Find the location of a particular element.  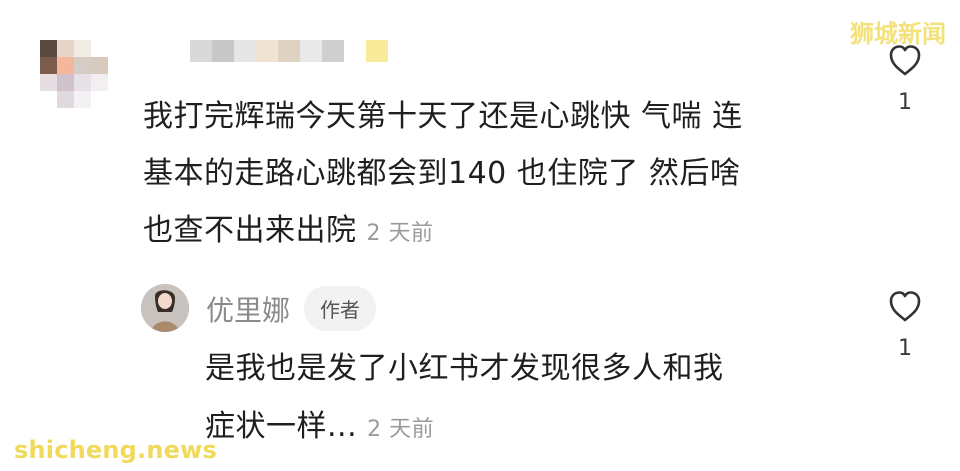

comment-line-3: 也查不出来出院 2 天前 is located at coordinates (503, 232).